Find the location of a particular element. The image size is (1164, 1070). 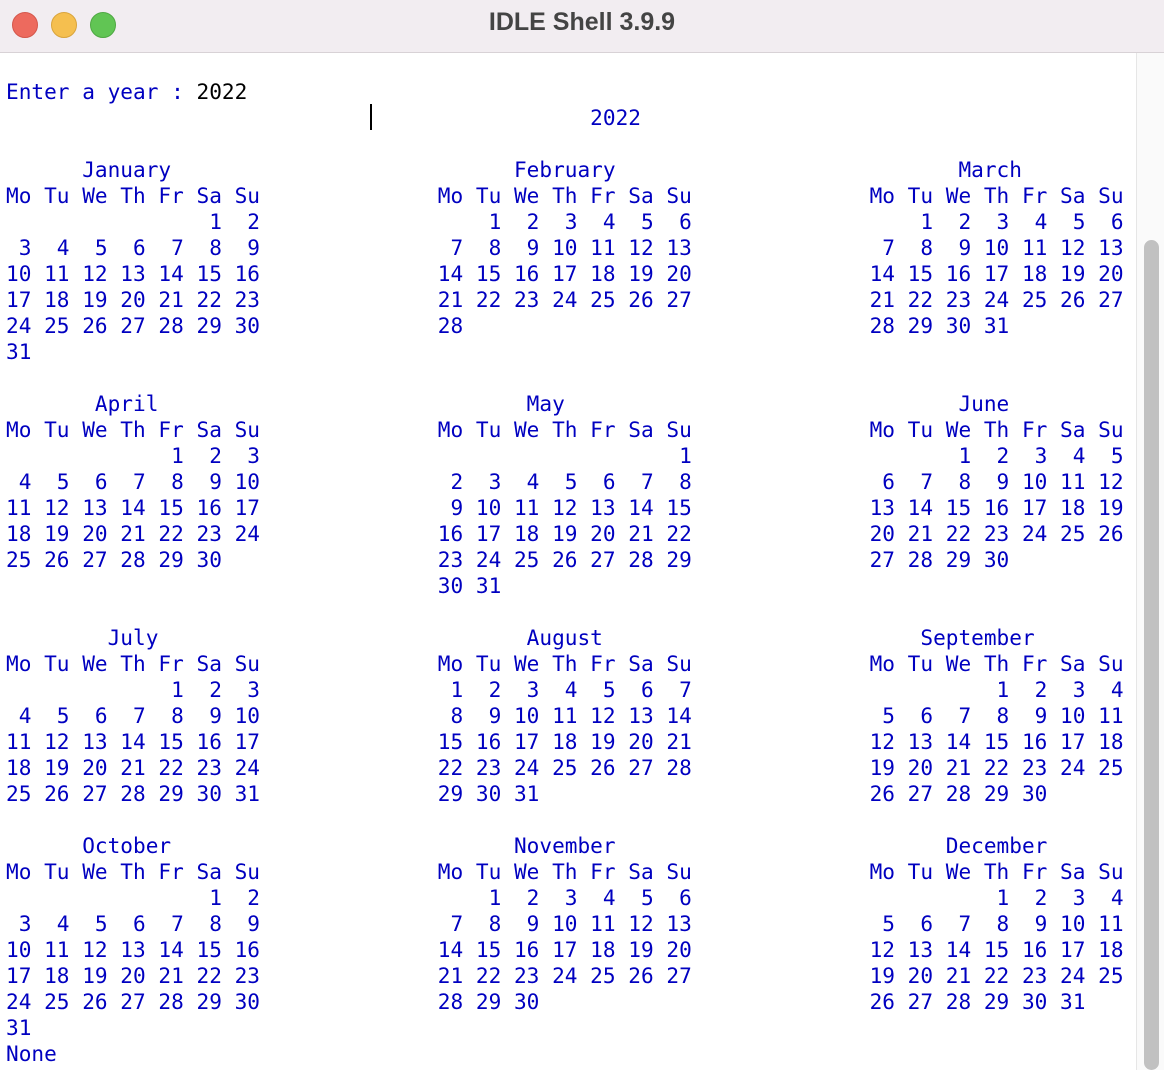

shell-output-line: 30 31 is located at coordinates (254, 585).